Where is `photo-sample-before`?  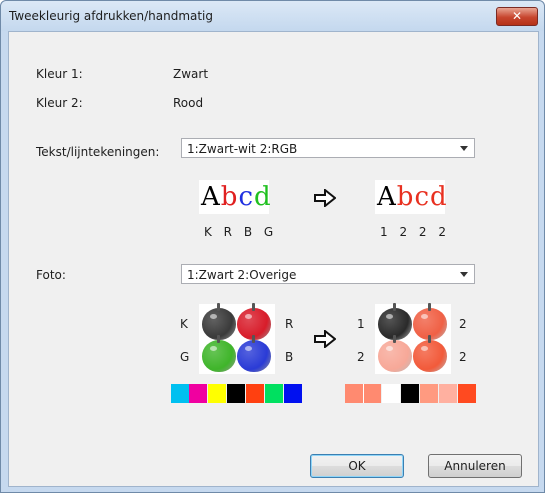 photo-sample-before is located at coordinates (237, 338).